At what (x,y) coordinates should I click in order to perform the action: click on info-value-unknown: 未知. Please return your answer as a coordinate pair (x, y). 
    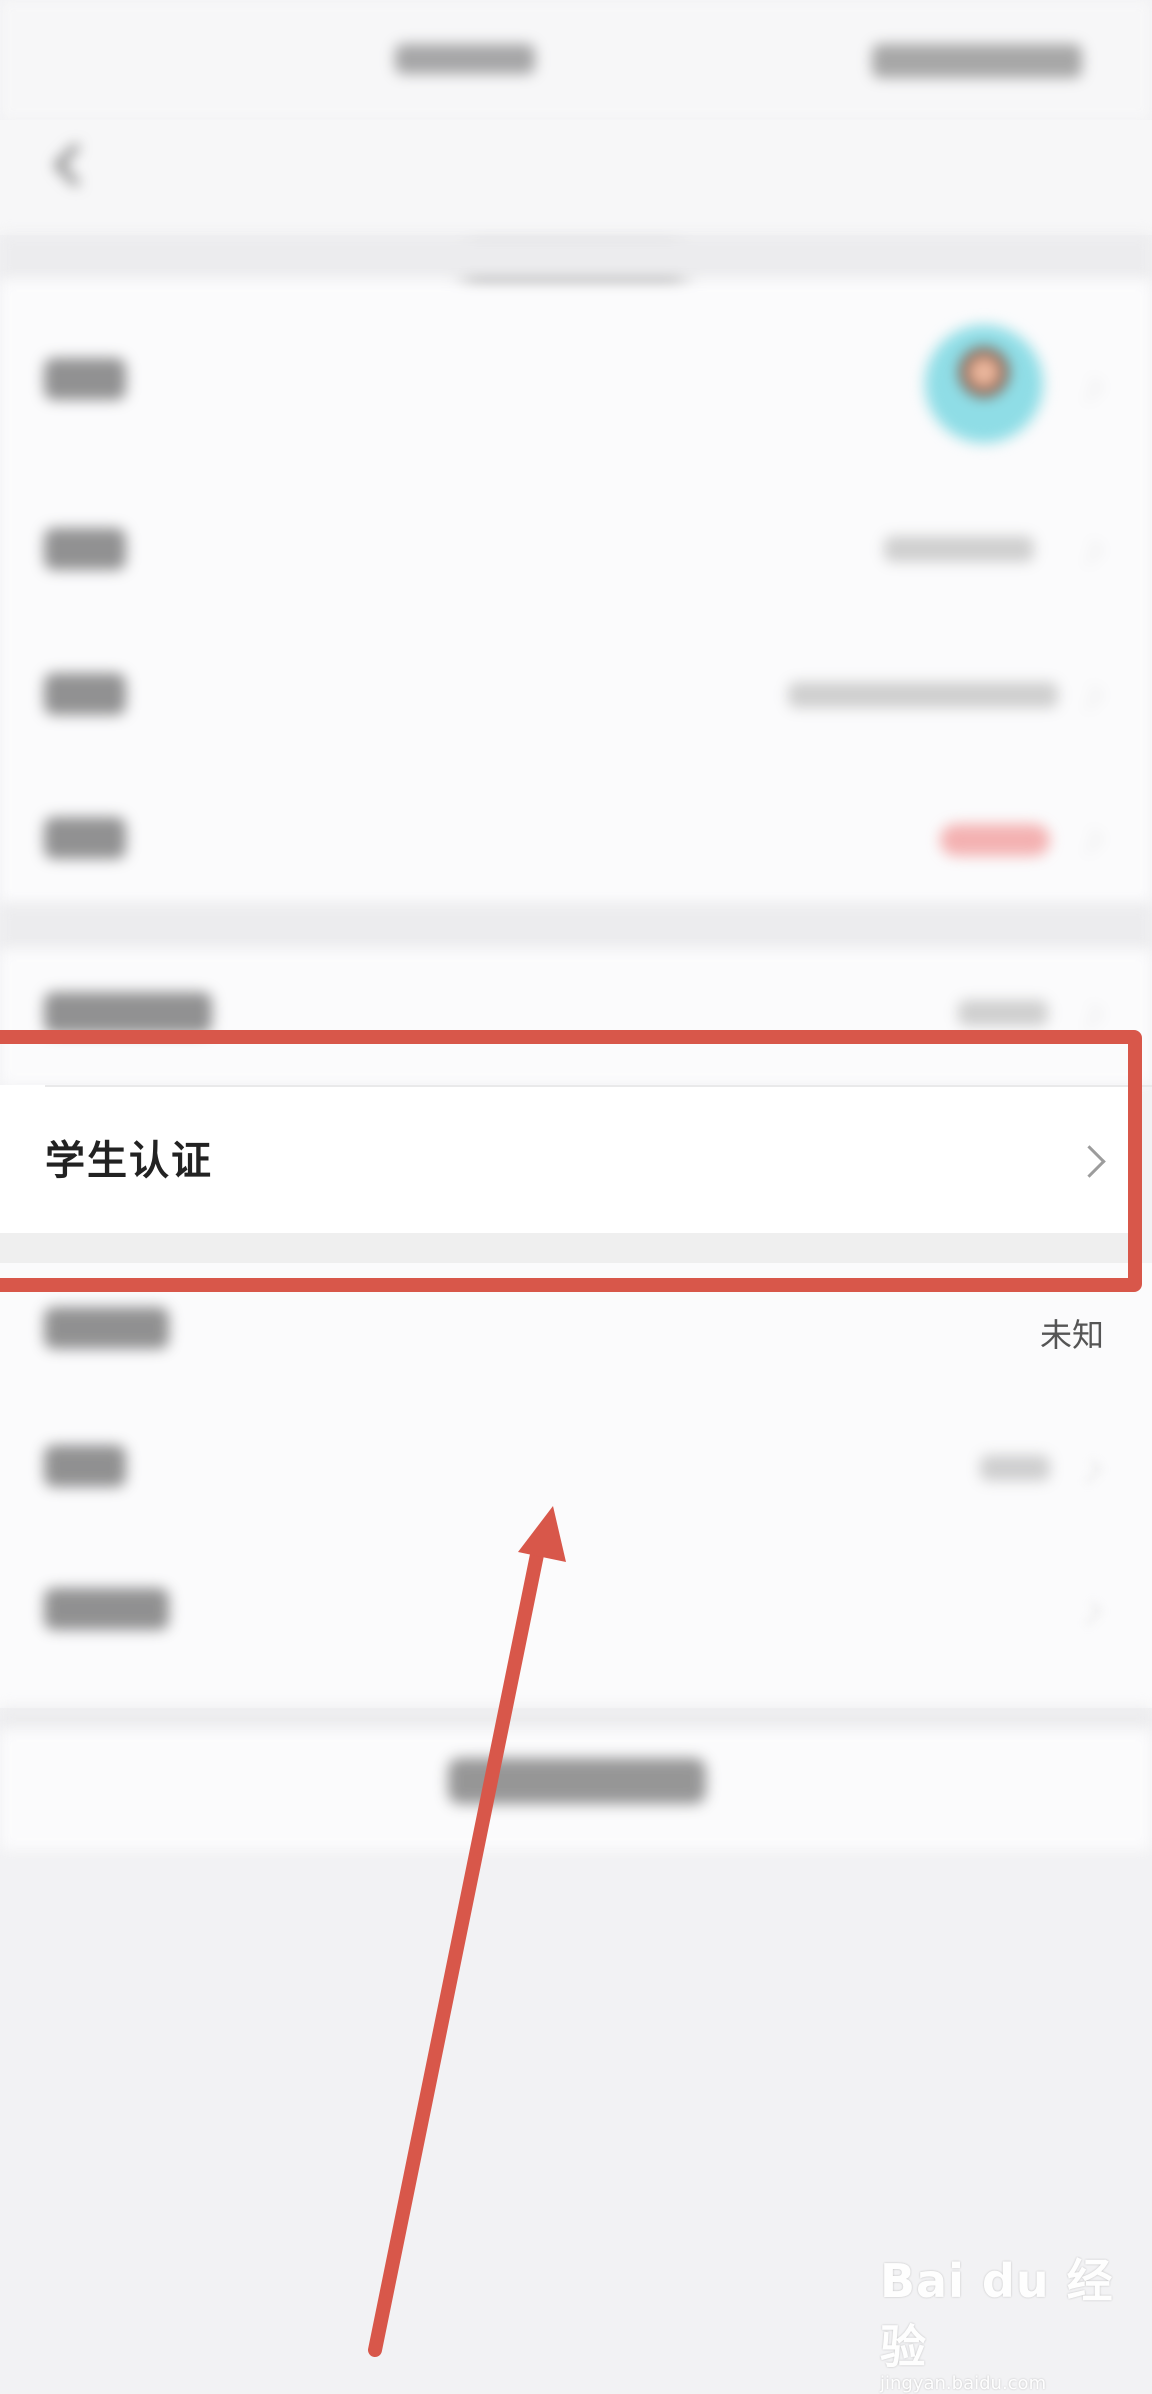
    Looking at the image, I should click on (1072, 1335).